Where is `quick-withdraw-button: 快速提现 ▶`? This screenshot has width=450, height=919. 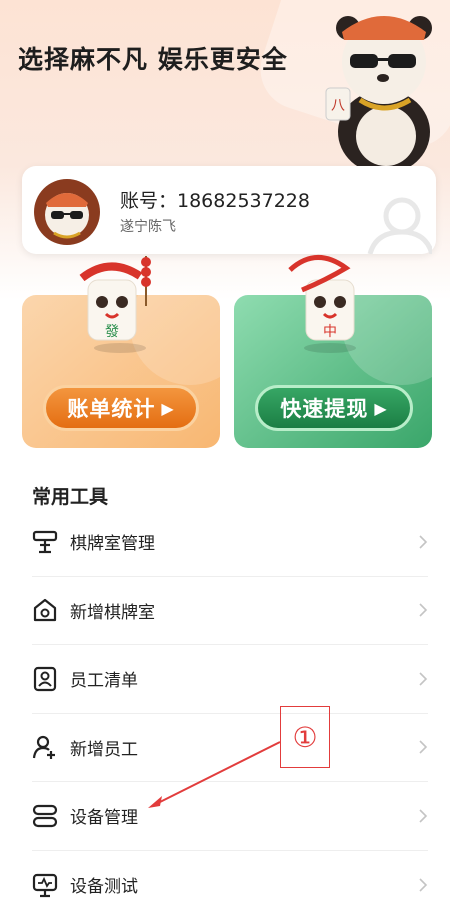
quick-withdraw-button: 快速提现 ▶ is located at coordinates (334, 408).